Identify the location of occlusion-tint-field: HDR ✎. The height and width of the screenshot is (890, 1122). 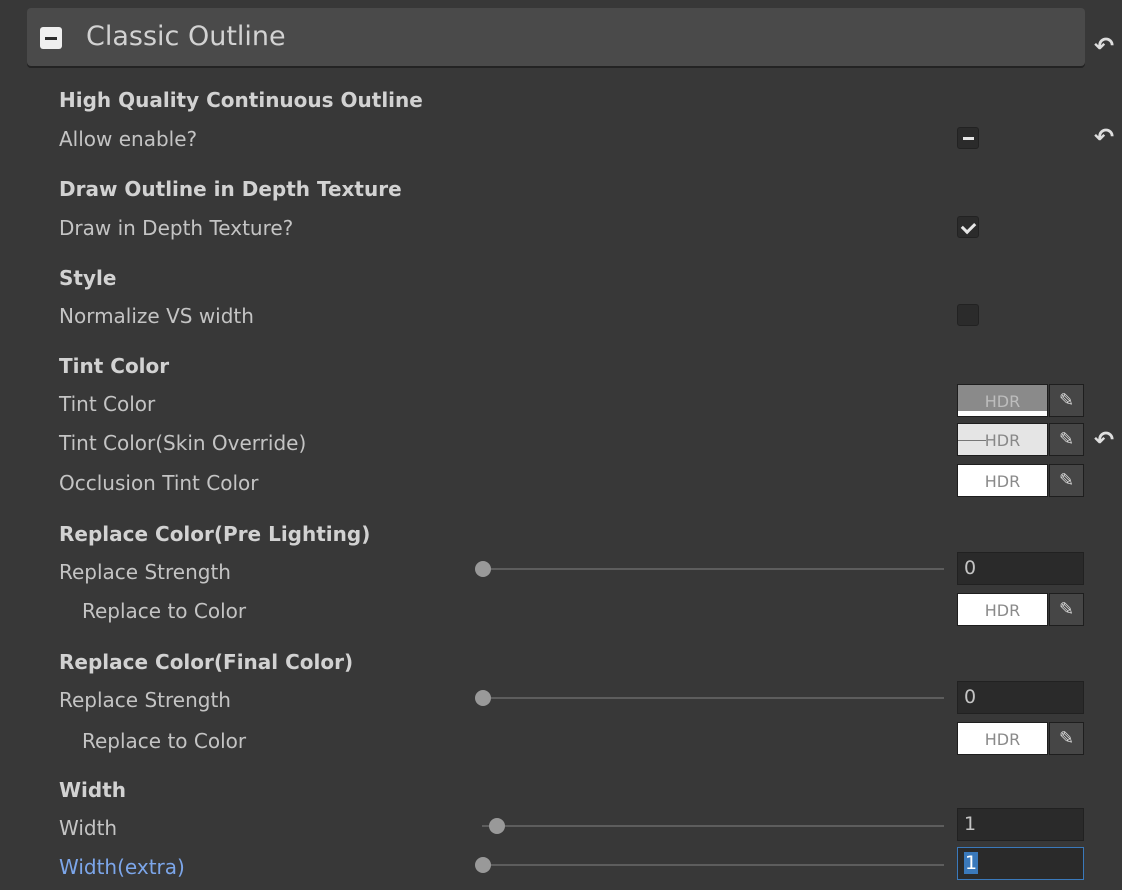
(1020, 480).